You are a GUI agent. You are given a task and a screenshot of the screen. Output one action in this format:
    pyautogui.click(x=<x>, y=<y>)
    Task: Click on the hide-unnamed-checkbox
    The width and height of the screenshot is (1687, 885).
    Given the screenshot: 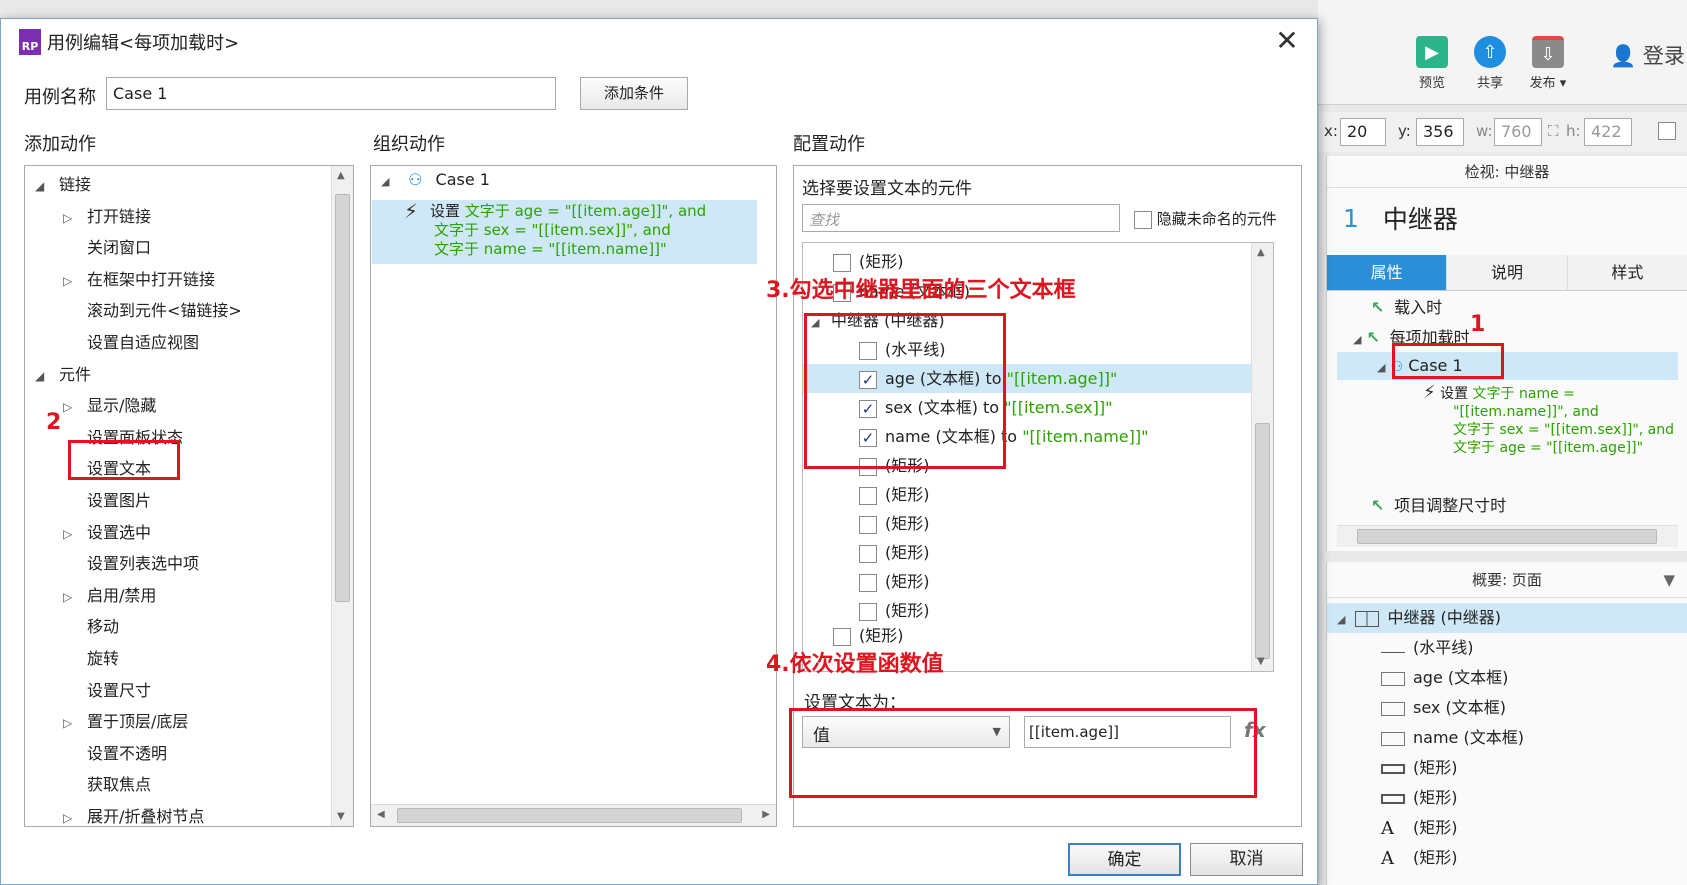 What is the action you would take?
    pyautogui.click(x=1143, y=219)
    